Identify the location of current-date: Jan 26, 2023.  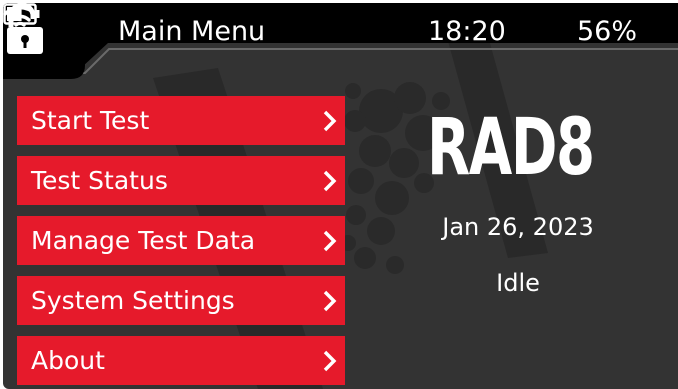
(518, 227).